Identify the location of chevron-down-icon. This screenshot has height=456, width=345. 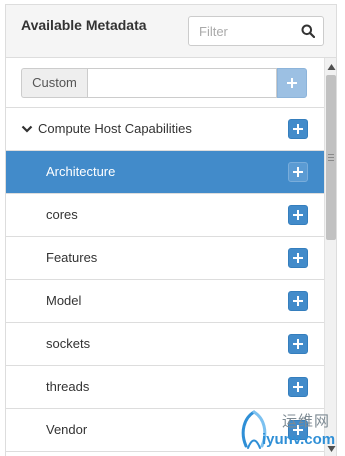
(27, 129).